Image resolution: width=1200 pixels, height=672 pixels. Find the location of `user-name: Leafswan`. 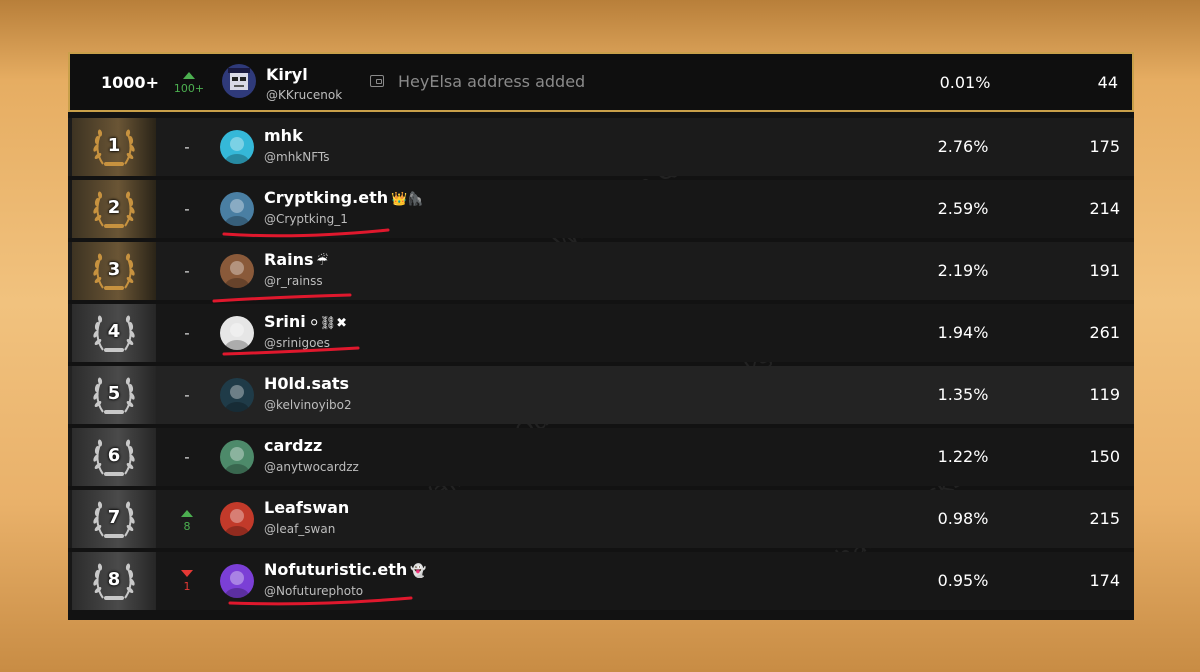

user-name: Leafswan is located at coordinates (308, 507).